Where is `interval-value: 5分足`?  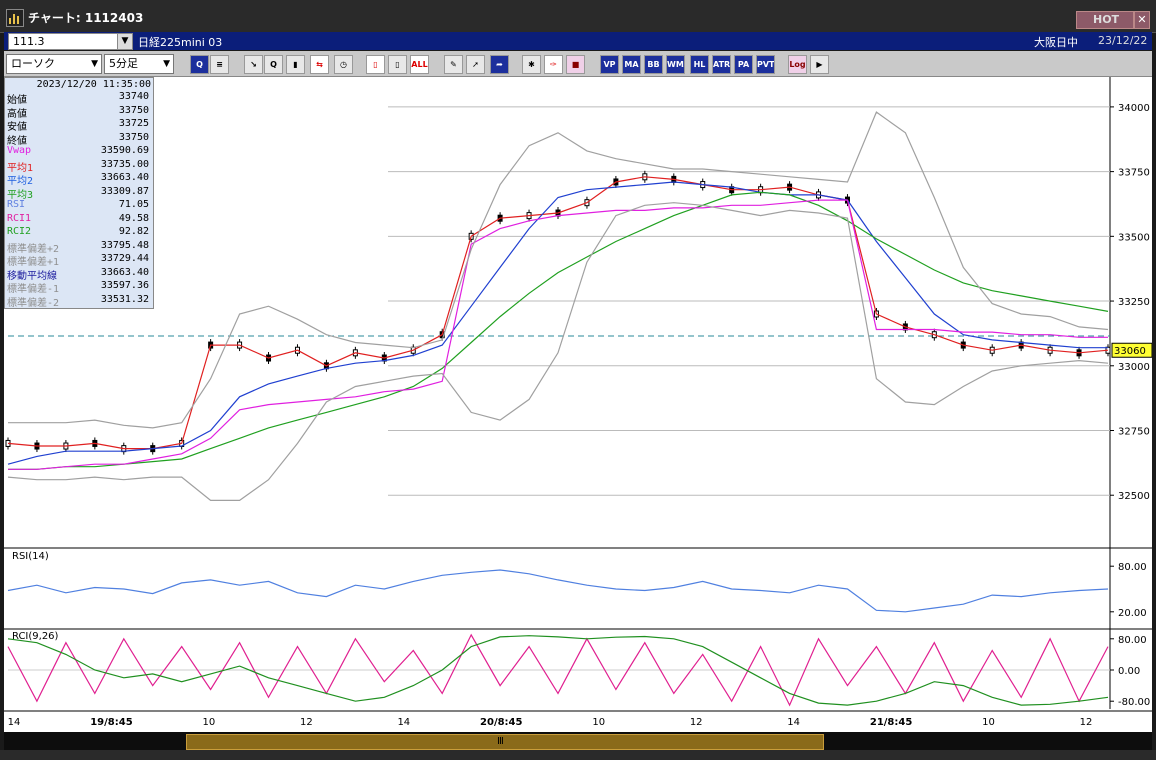 interval-value: 5分足 is located at coordinates (123, 63).